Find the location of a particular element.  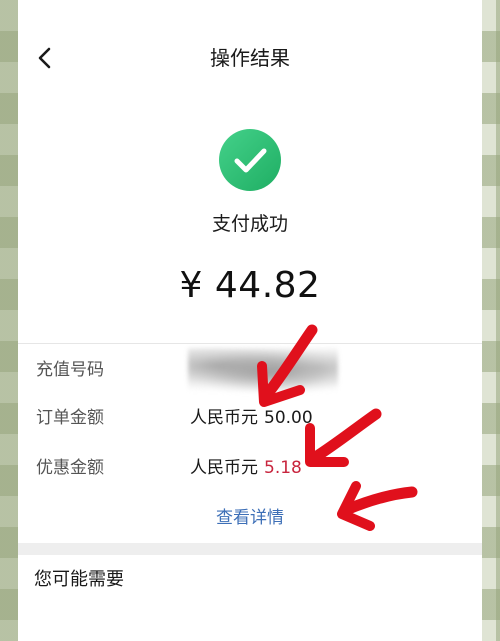

page-title: 操作结果 is located at coordinates (250, 58).